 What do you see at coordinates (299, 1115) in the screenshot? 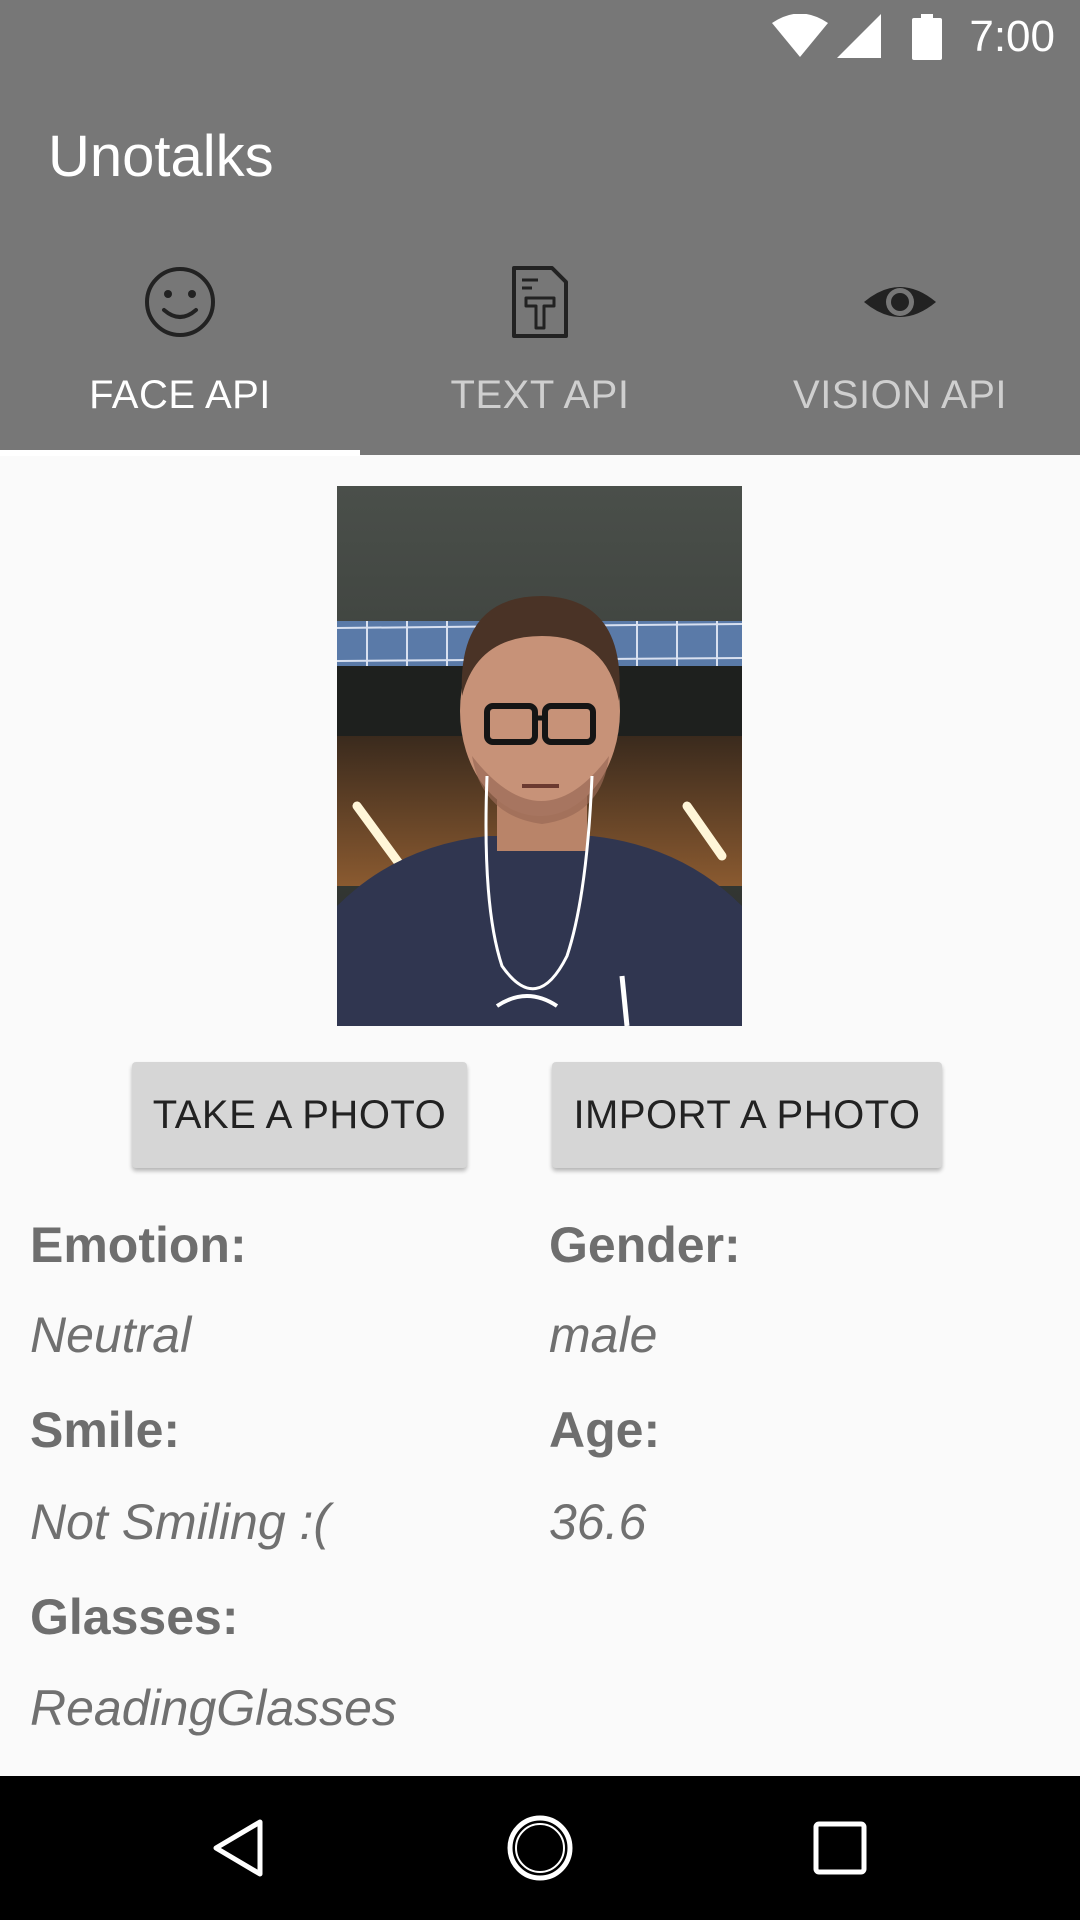
I see `take-photo-button: TAKE A PHOTO` at bounding box center [299, 1115].